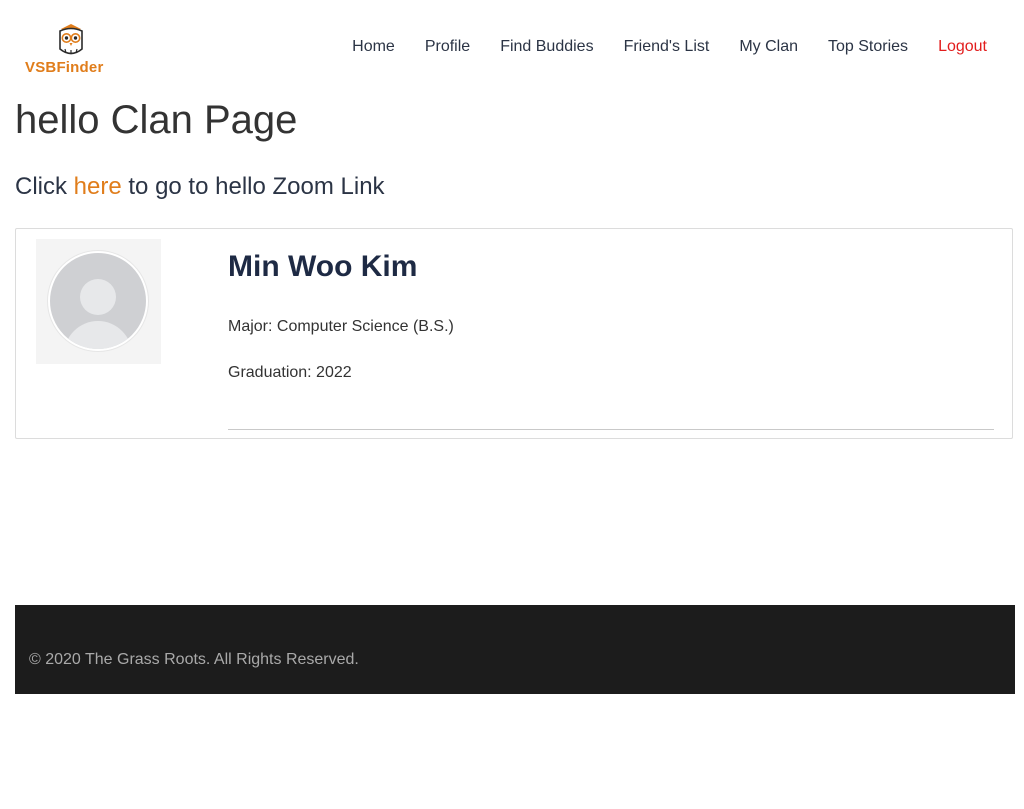  I want to click on logo-text: VSBFinder, so click(64, 67).